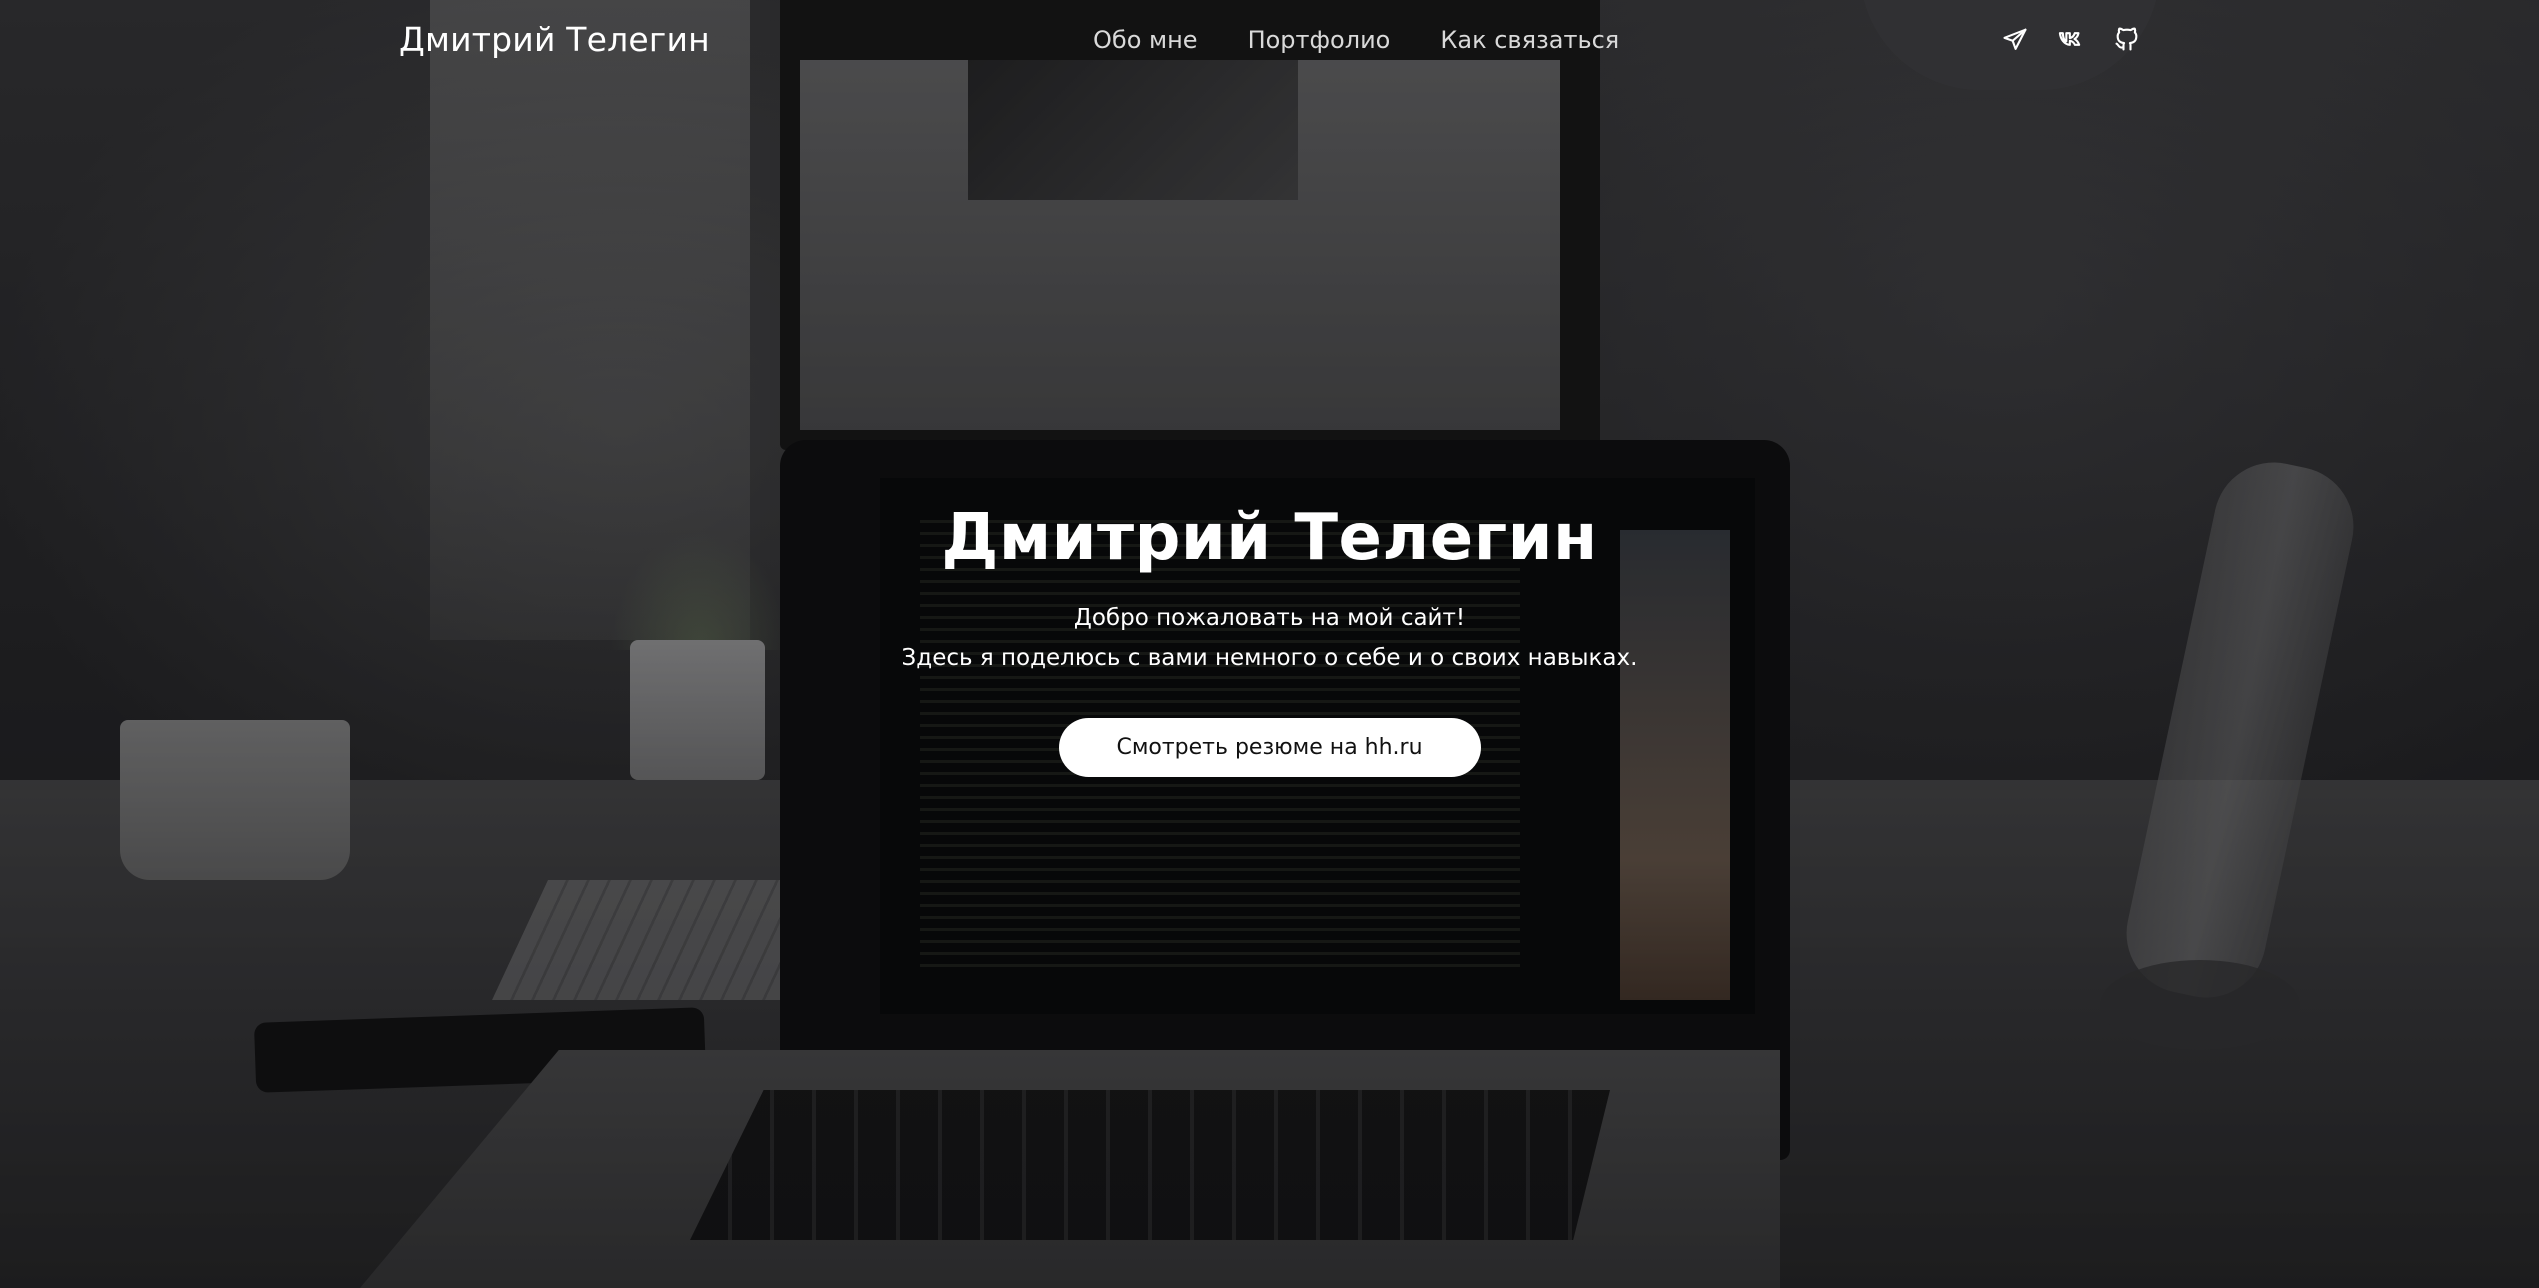 The image size is (2539, 1288). Describe the element at coordinates (1269, 747) in the screenshot. I see `view-resume-button: Смотреть резюме на hh.ru` at that location.